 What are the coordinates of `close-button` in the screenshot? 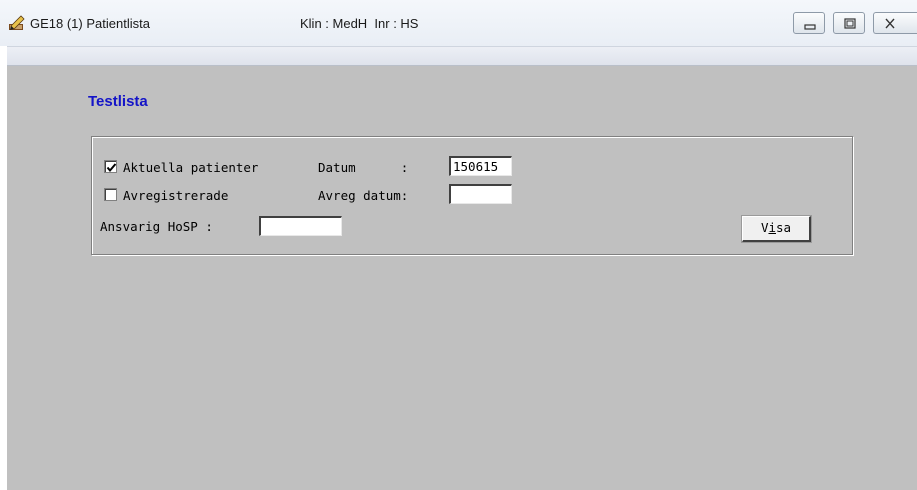 It's located at (895, 23).